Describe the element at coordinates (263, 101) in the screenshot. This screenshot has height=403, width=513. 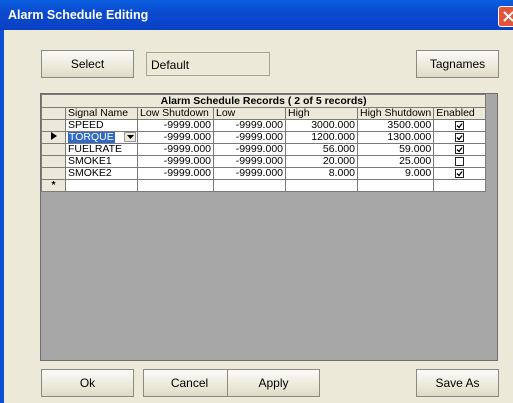
I see `grid-caption: Alarm Schedule Records ( 2 of 5 records)` at that location.